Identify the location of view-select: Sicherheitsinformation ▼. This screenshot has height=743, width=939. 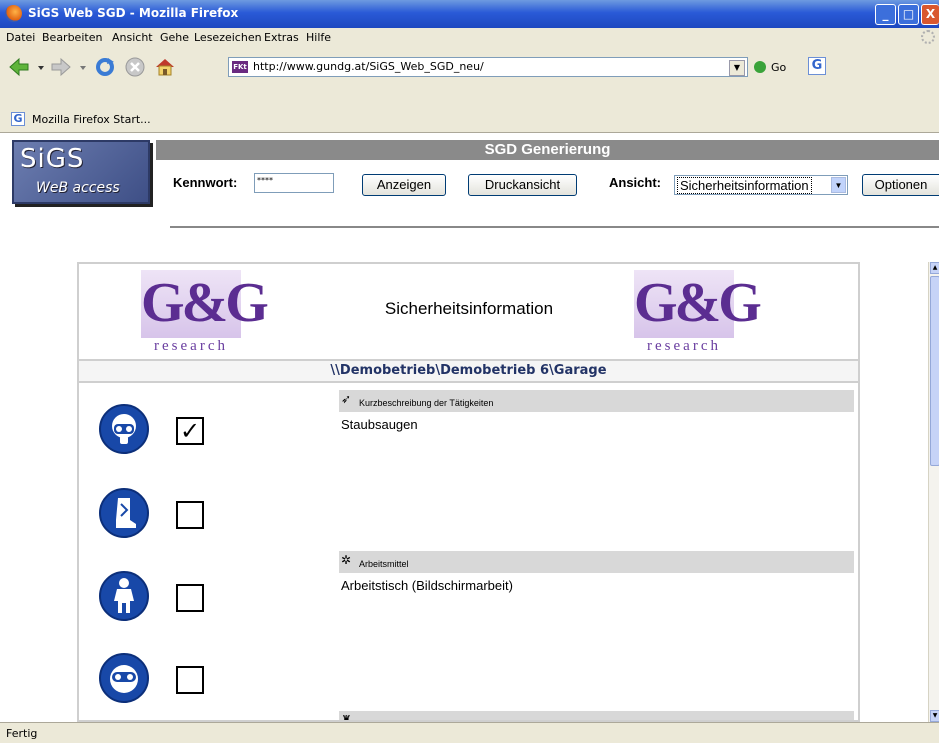
(761, 185).